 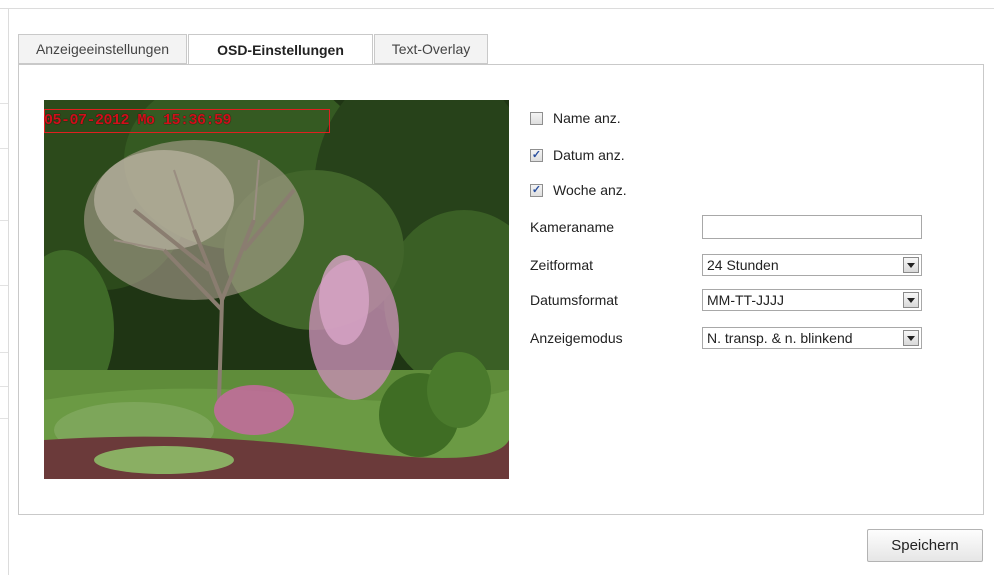 I want to click on left-divider, so click(x=8, y=291).